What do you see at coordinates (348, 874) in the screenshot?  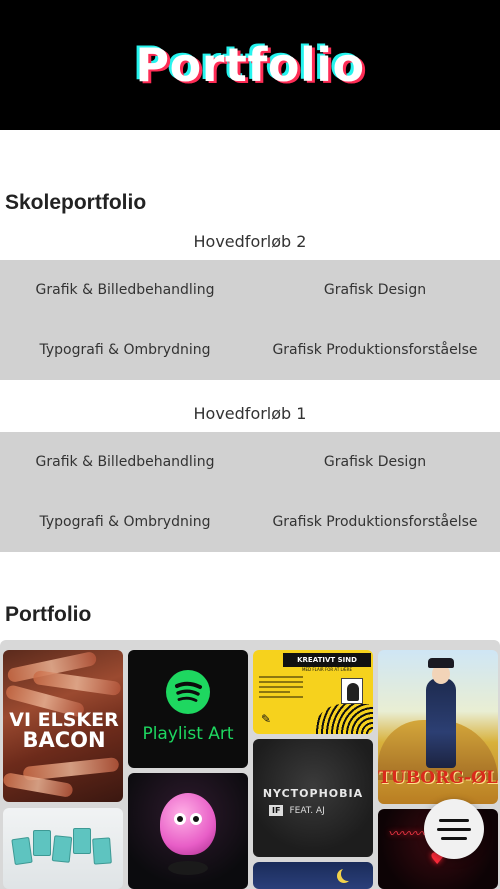 I see `crescent-moon-icon` at bounding box center [348, 874].